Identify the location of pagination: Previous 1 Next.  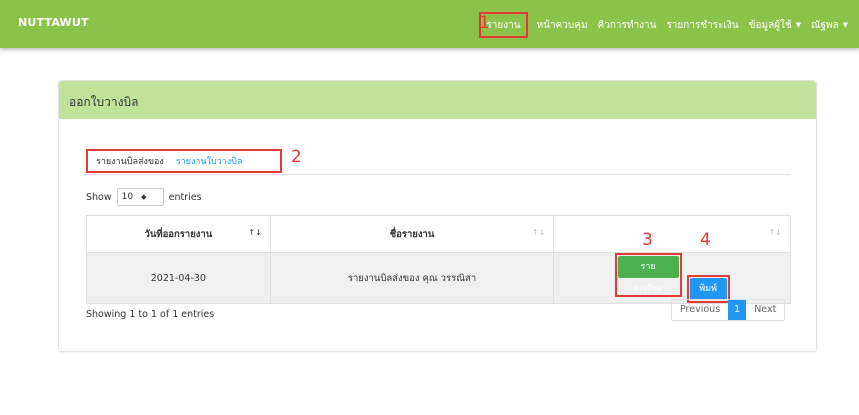
(728, 310).